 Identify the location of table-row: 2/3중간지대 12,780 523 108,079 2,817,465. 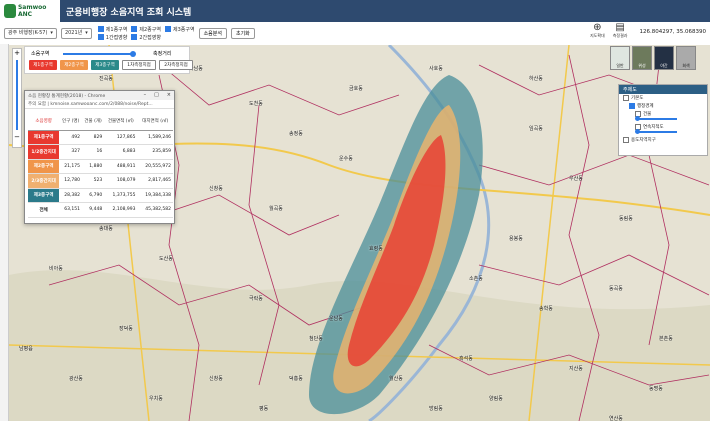
(100, 181).